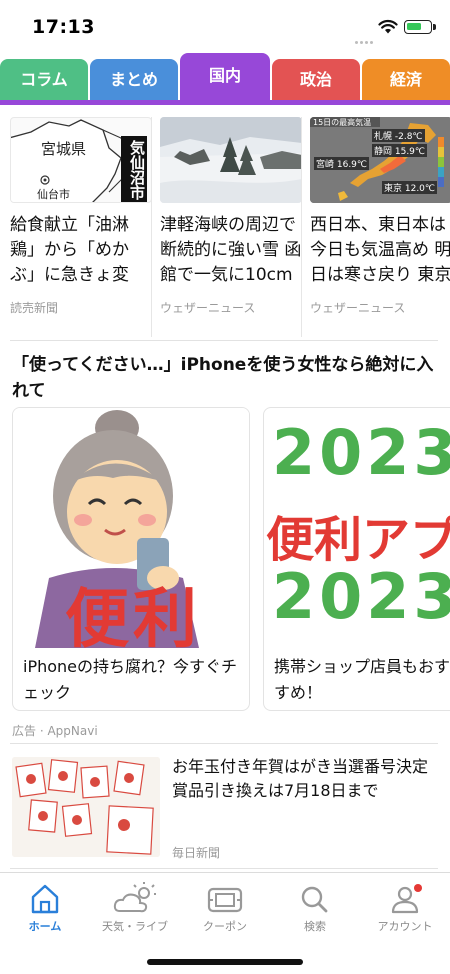 The height and width of the screenshot is (974, 450). Describe the element at coordinates (225, 102) in the screenshot. I see `tab-underline` at that location.